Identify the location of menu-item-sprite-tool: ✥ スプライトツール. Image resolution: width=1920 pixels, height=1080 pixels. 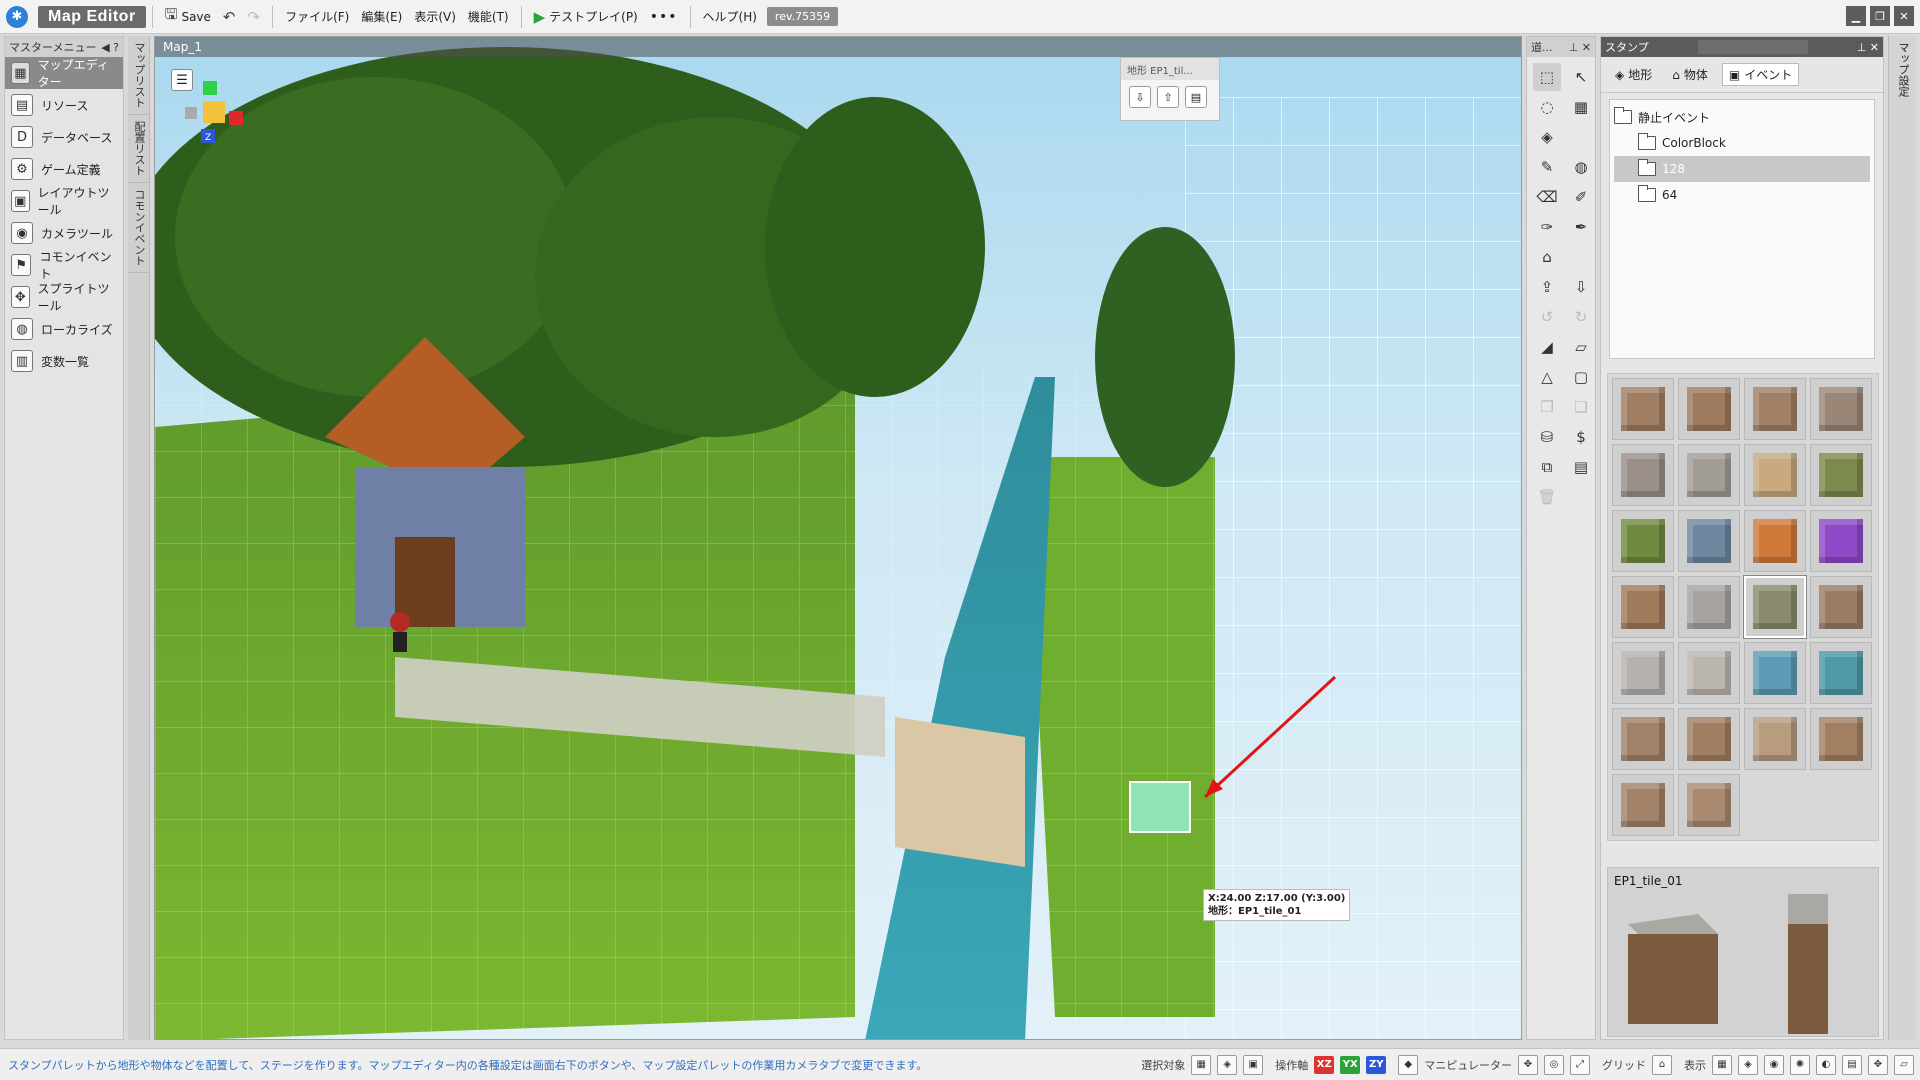
(64, 297).